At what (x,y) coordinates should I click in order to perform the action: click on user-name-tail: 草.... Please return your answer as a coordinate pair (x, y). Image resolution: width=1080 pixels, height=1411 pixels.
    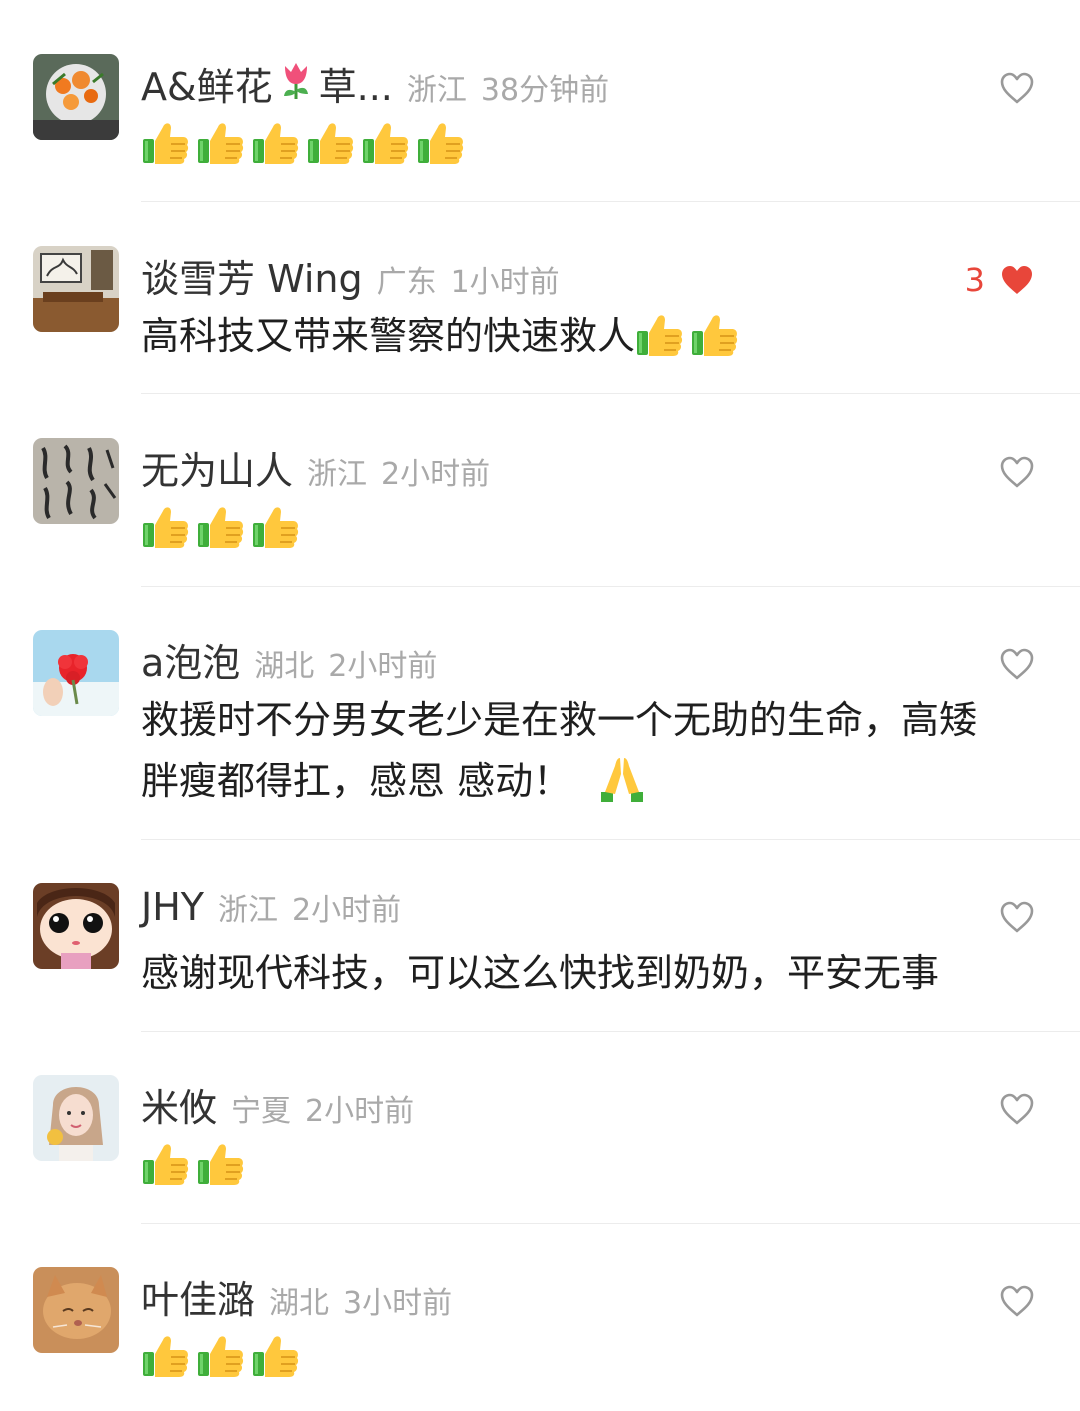
    Looking at the image, I should click on (356, 83).